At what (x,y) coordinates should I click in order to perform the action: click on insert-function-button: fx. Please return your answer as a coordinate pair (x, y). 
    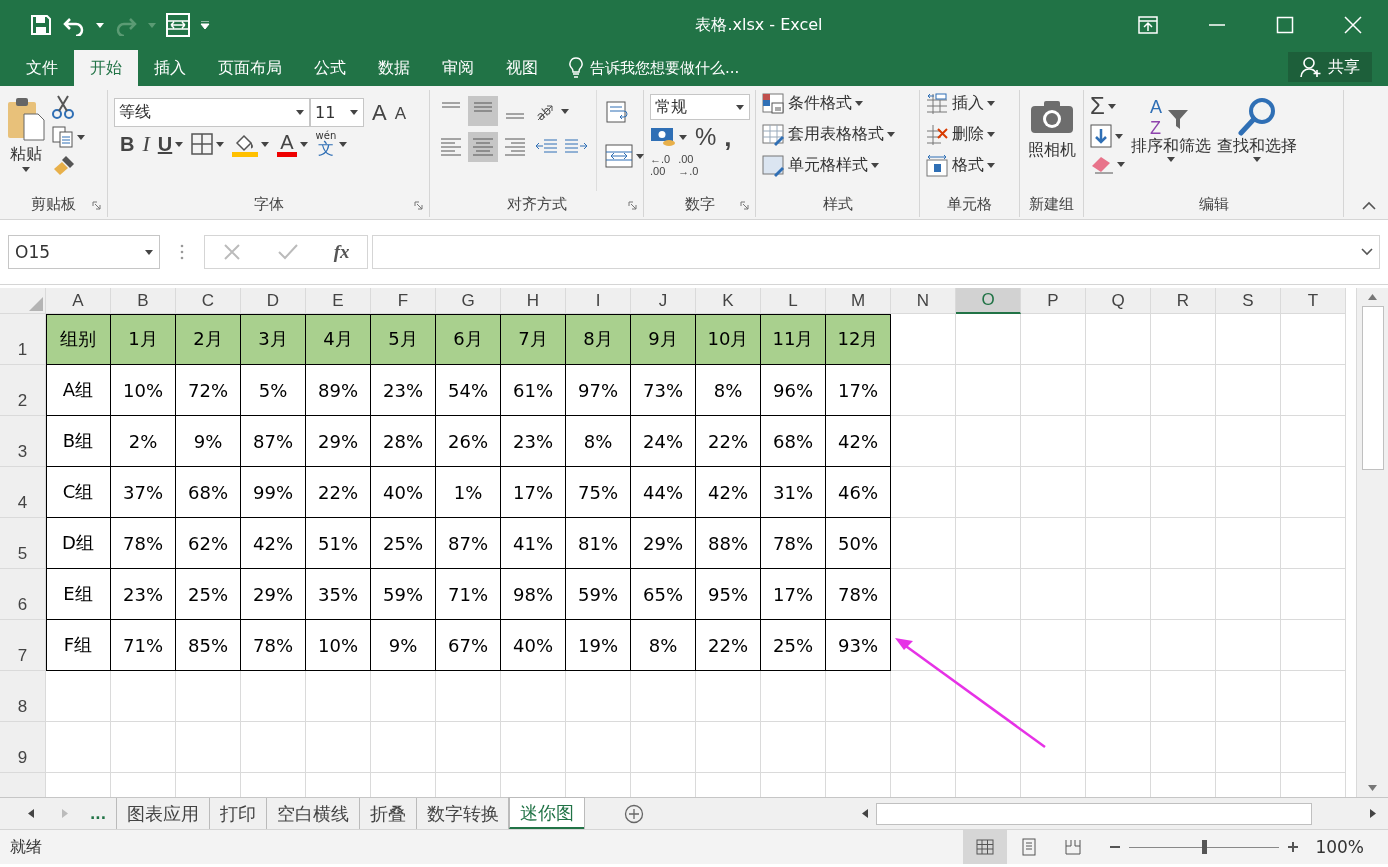
    Looking at the image, I should click on (341, 252).